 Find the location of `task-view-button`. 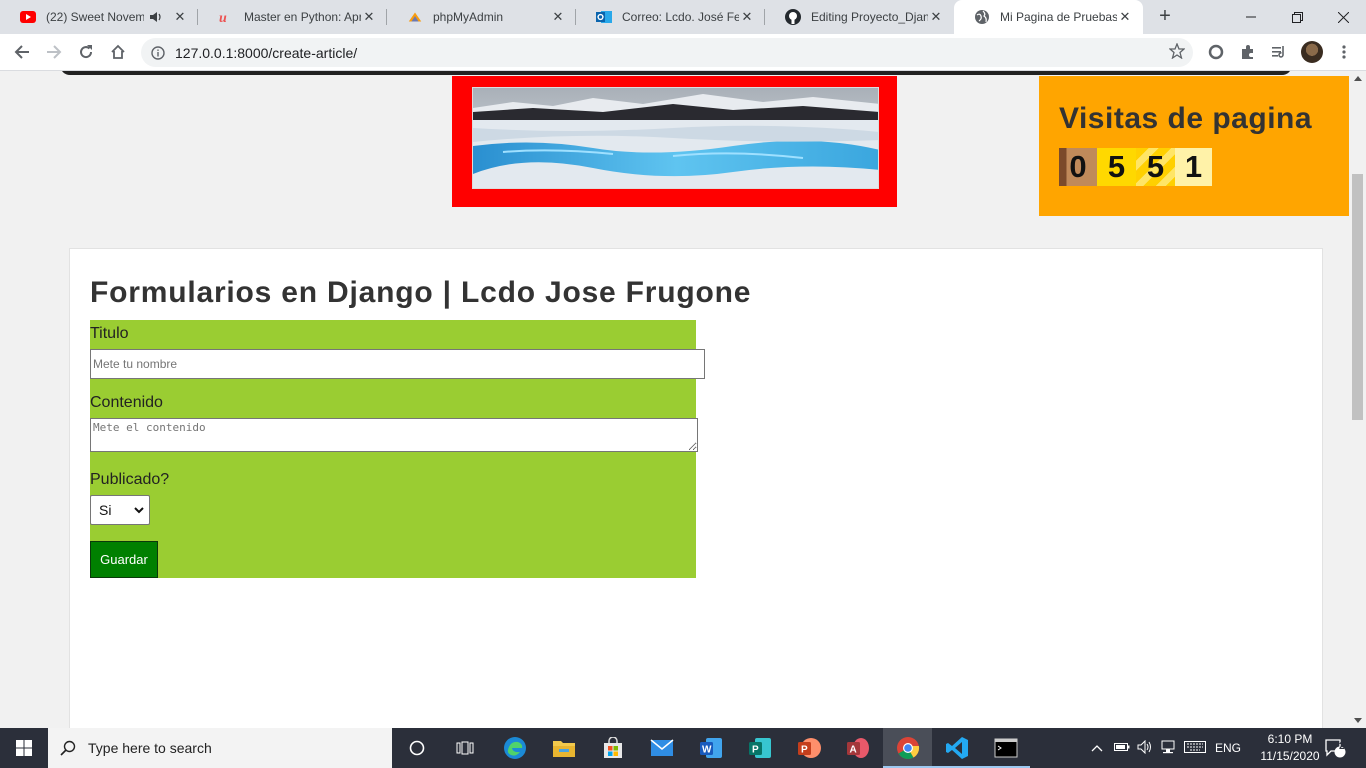

task-view-button is located at coordinates (464, 748).